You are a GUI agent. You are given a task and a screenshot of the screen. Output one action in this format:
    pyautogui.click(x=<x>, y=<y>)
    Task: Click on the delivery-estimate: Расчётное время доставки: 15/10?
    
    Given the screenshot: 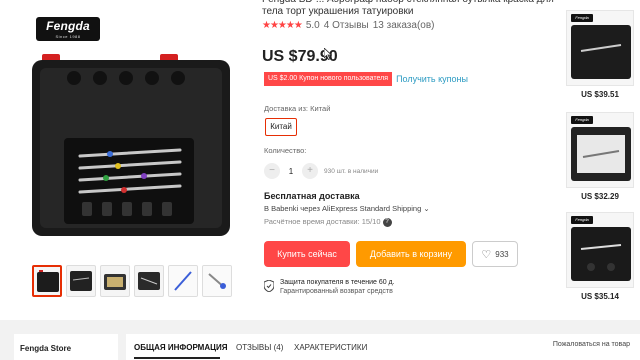 What is the action you would take?
    pyautogui.click(x=328, y=222)
    